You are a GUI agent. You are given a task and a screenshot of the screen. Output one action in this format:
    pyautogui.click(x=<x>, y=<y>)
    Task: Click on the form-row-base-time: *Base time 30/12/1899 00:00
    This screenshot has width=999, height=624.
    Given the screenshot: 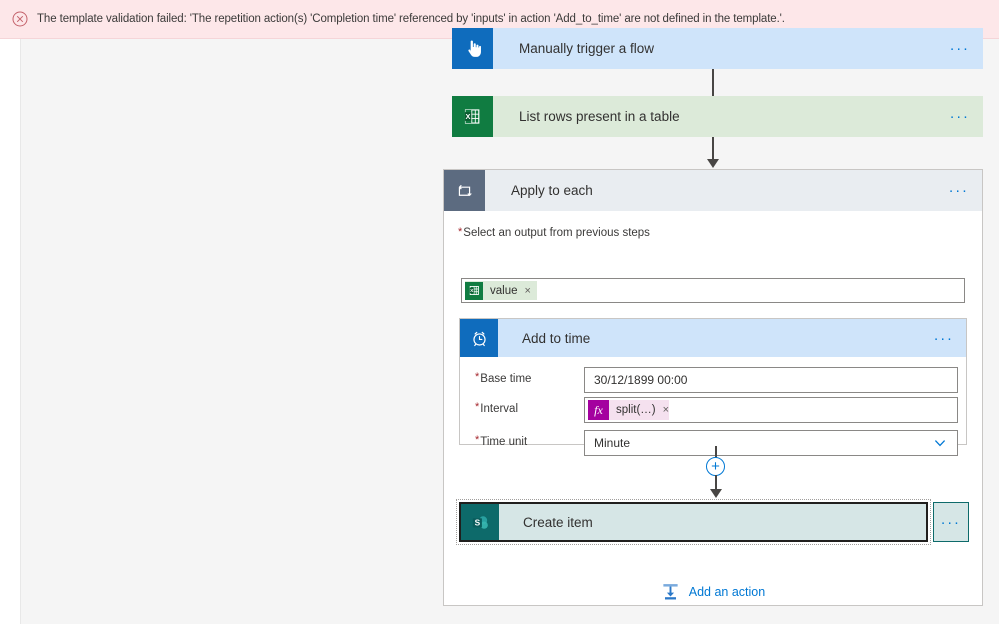 What is the action you would take?
    pyautogui.click(x=713, y=382)
    